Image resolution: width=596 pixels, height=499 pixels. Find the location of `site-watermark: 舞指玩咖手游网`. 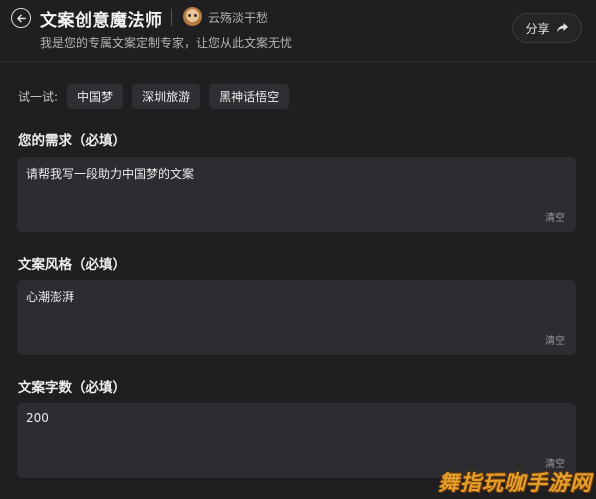

site-watermark: 舞指玩咖手游网 is located at coordinates (515, 483).